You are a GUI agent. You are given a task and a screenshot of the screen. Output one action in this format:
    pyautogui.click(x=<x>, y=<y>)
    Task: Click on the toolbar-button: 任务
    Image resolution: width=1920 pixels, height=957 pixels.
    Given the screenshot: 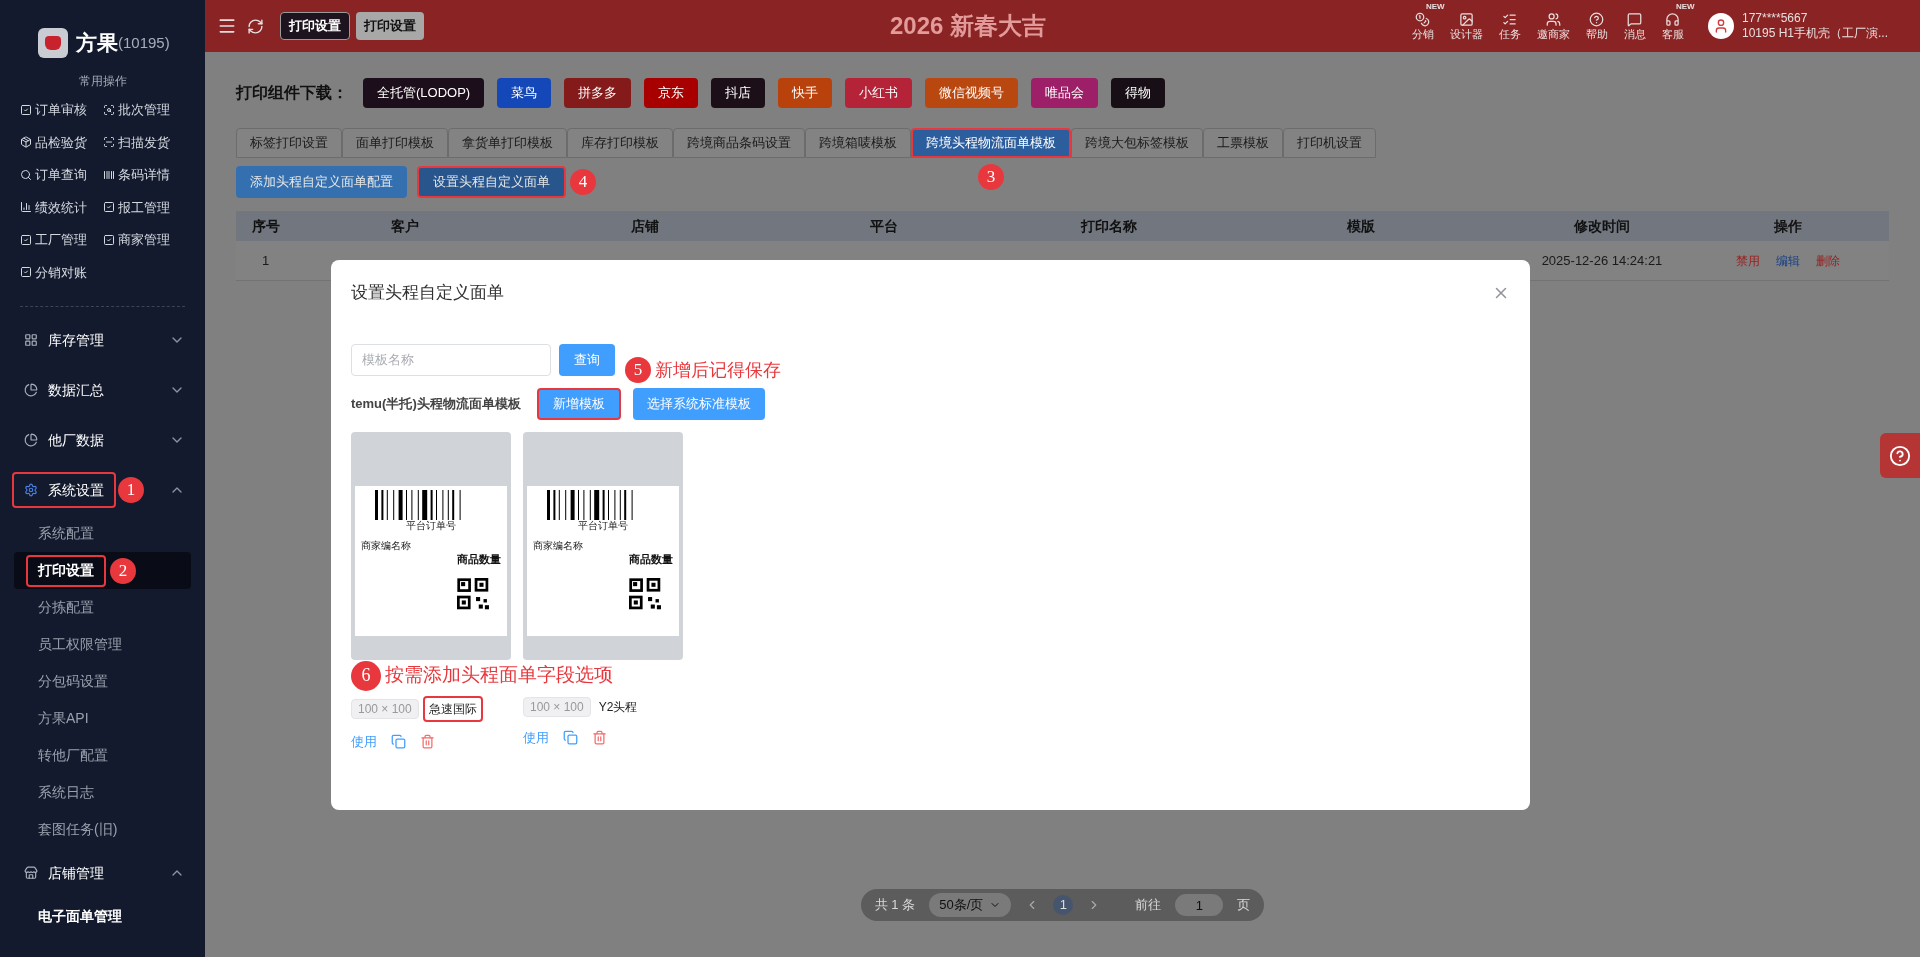 What is the action you would take?
    pyautogui.click(x=1509, y=26)
    